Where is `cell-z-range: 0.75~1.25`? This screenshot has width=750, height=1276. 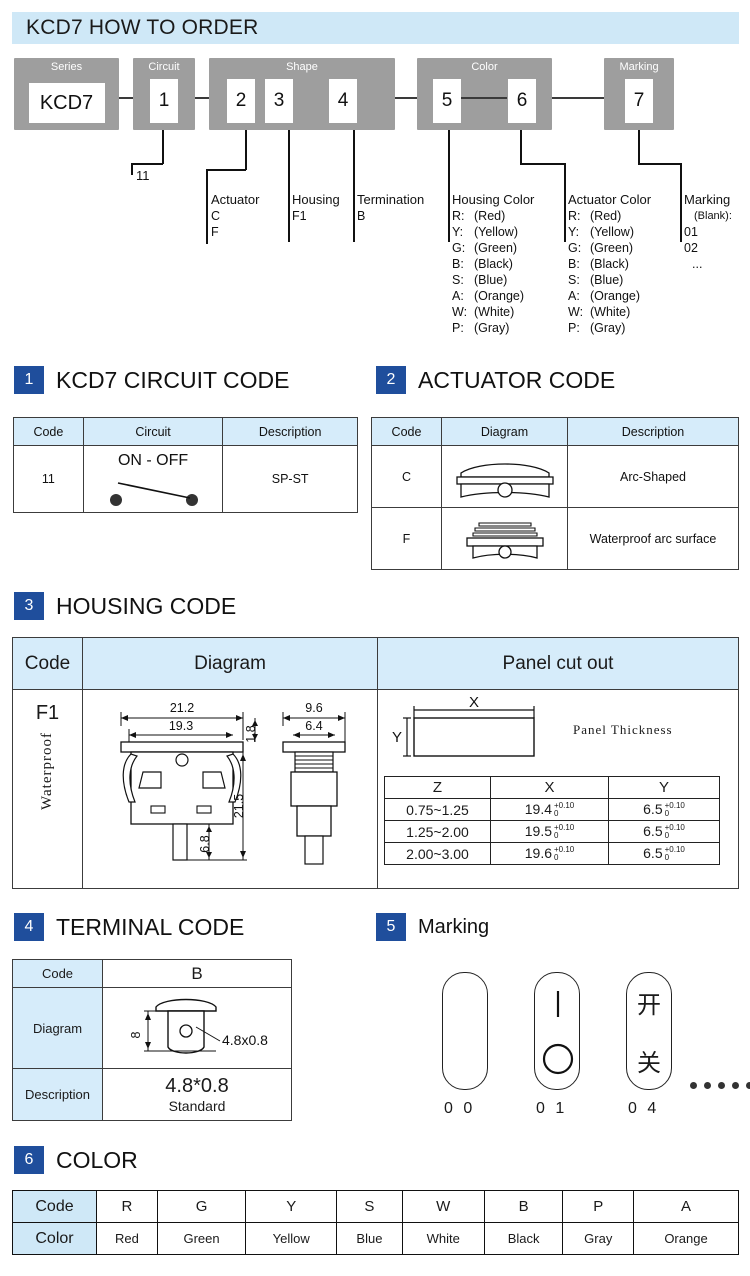 cell-z-range: 0.75~1.25 is located at coordinates (437, 809).